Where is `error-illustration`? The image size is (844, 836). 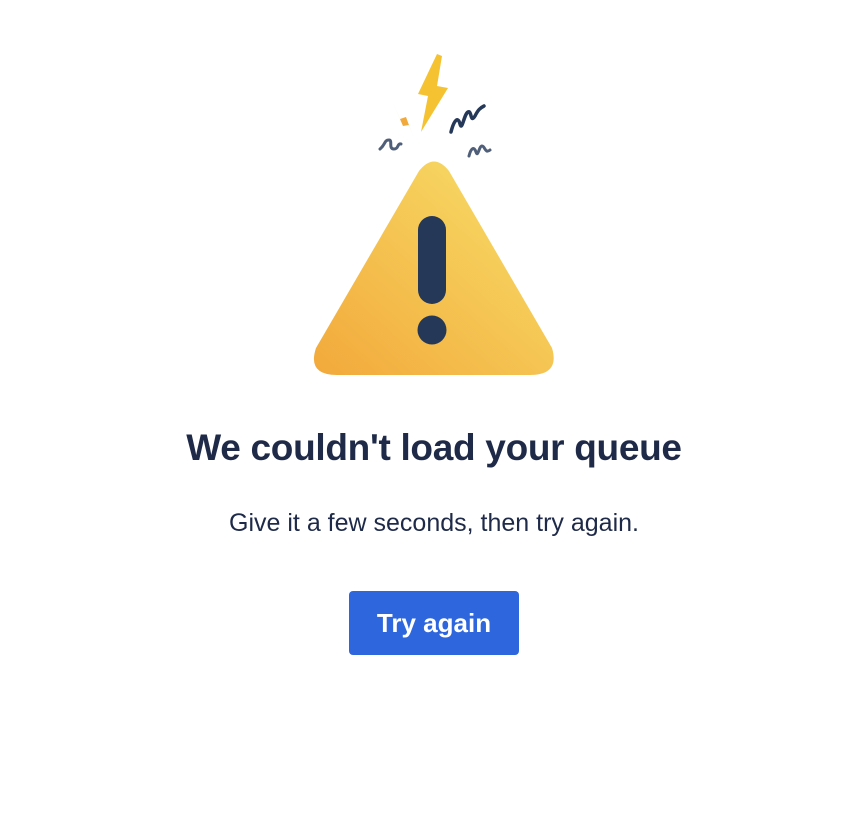 error-illustration is located at coordinates (435, 215).